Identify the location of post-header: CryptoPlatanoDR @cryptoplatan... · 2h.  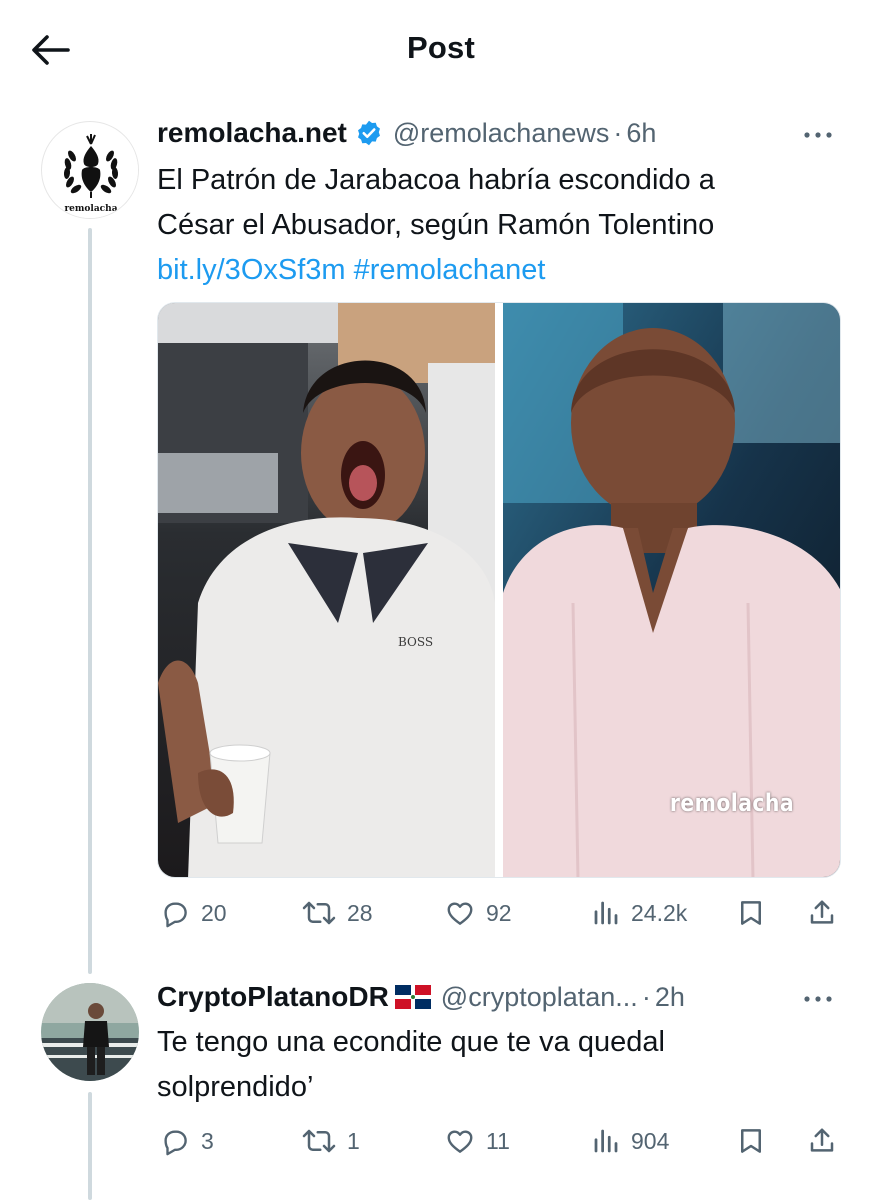
(421, 997).